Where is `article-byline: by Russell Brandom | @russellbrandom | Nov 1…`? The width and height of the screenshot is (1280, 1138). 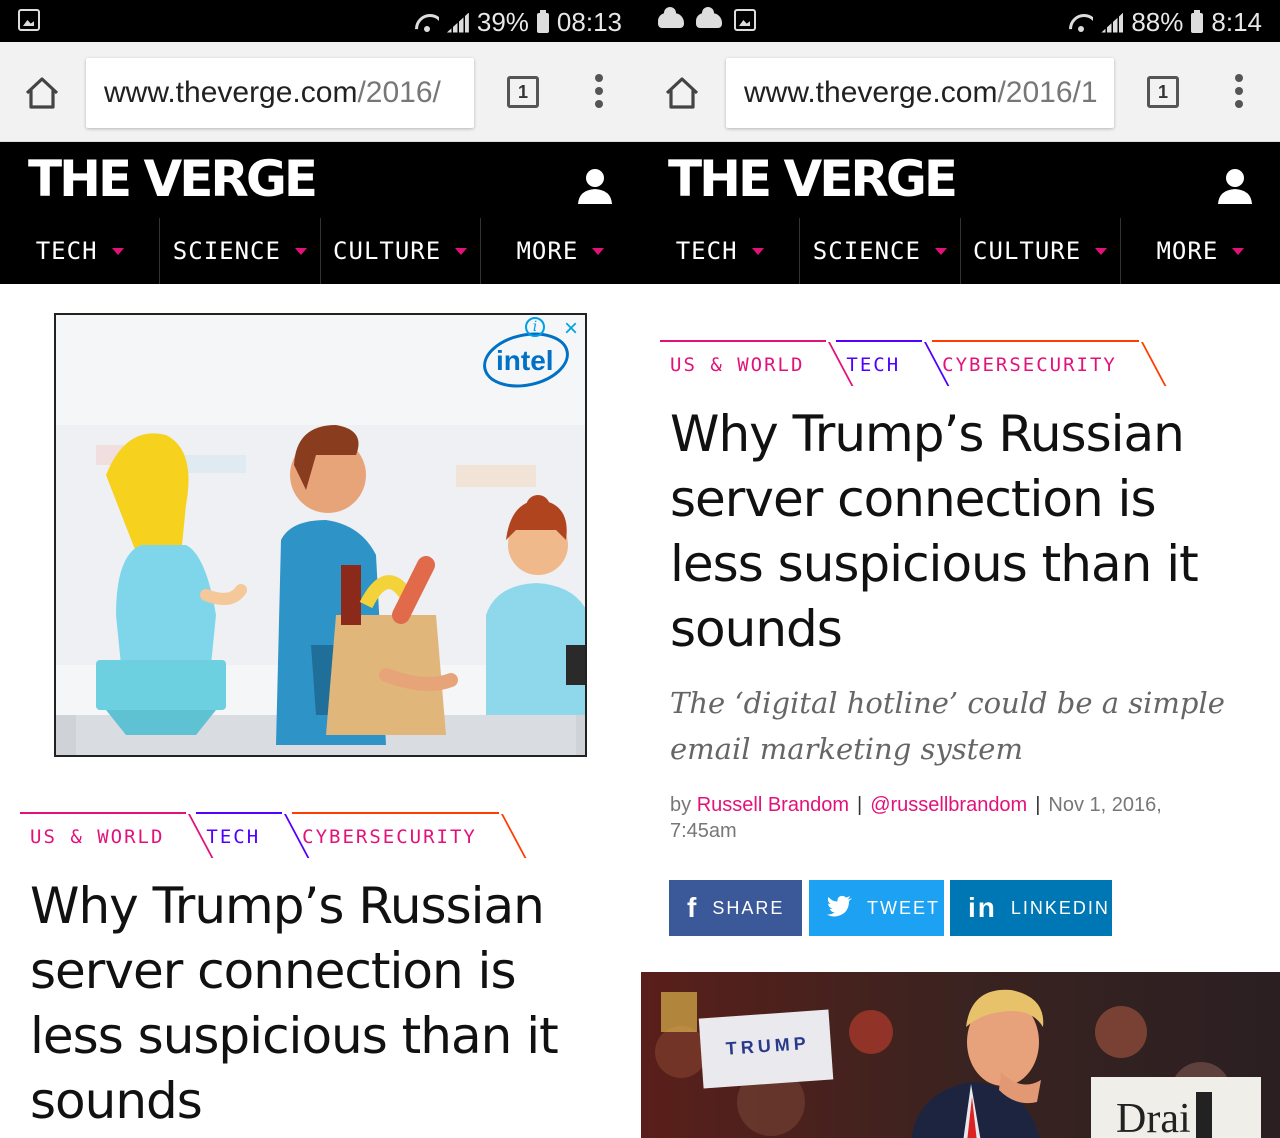 article-byline: by Russell Brandom | @russellbrandom | Nov 1… is located at coordinates (960, 818).